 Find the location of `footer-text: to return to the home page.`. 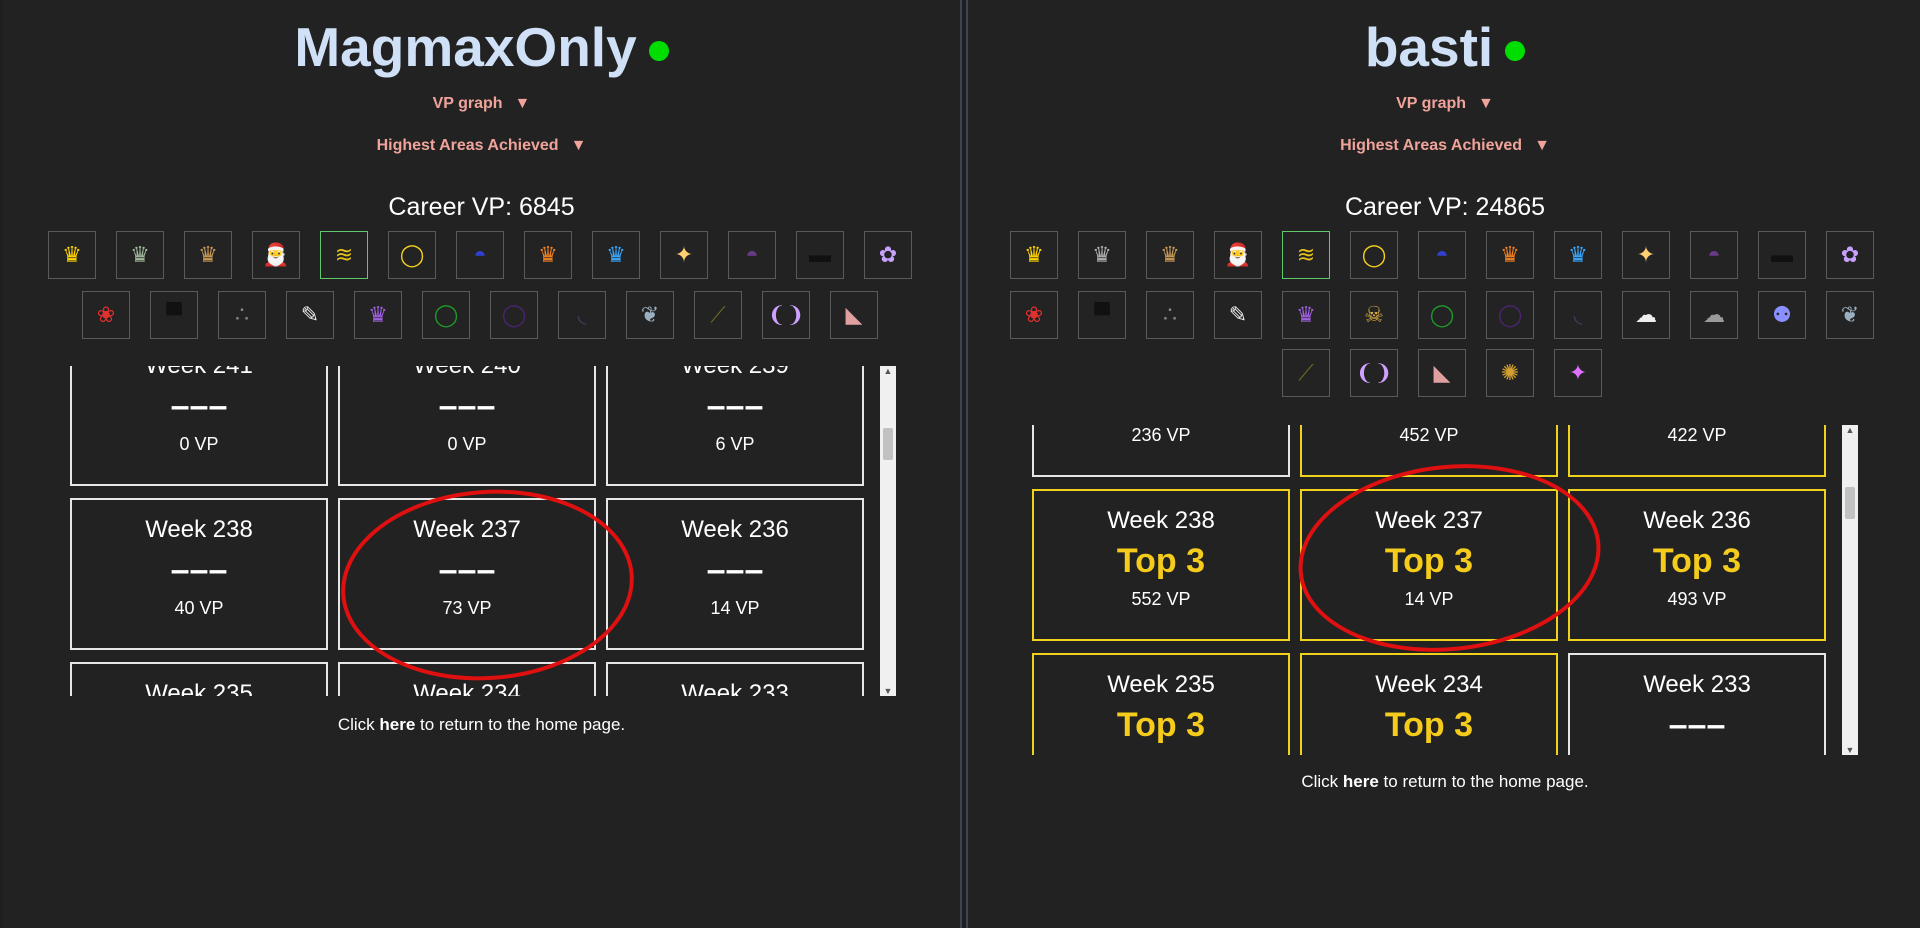

footer-text: to return to the home page. is located at coordinates (520, 724).